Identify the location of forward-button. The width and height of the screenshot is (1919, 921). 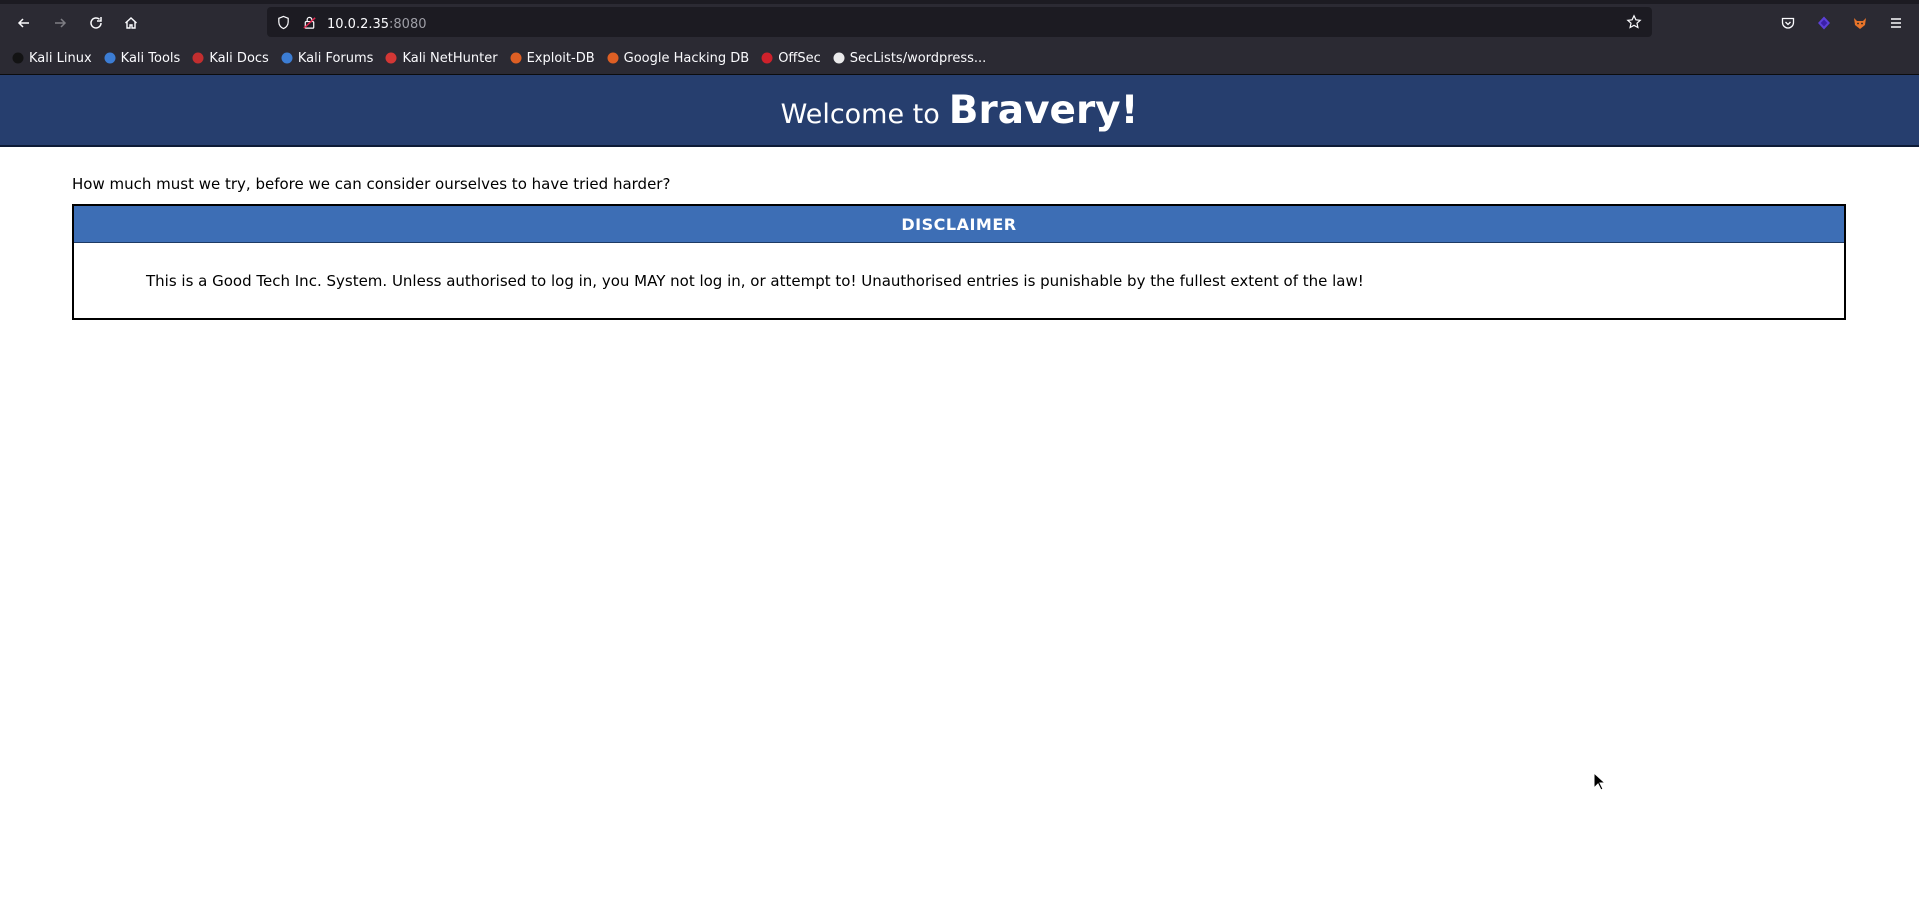
(60, 23).